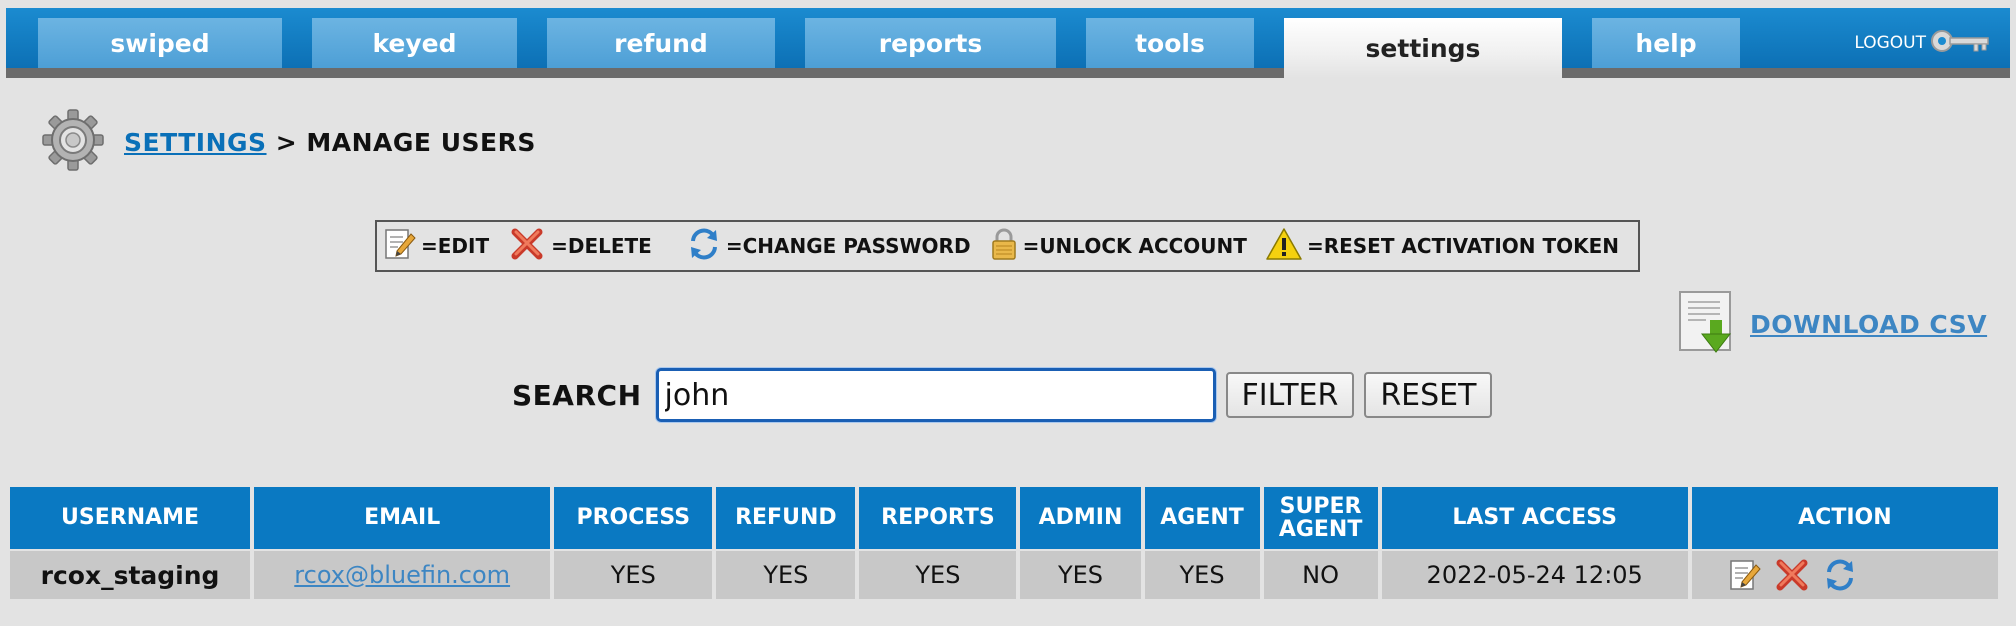 The width and height of the screenshot is (2016, 626). What do you see at coordinates (421, 142) in the screenshot?
I see `page-title: MANAGE USERS` at bounding box center [421, 142].